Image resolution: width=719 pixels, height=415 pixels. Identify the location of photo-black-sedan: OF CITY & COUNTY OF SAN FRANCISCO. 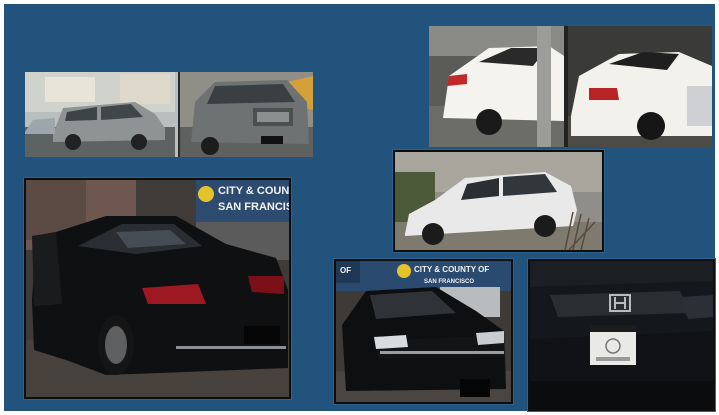
(423, 331).